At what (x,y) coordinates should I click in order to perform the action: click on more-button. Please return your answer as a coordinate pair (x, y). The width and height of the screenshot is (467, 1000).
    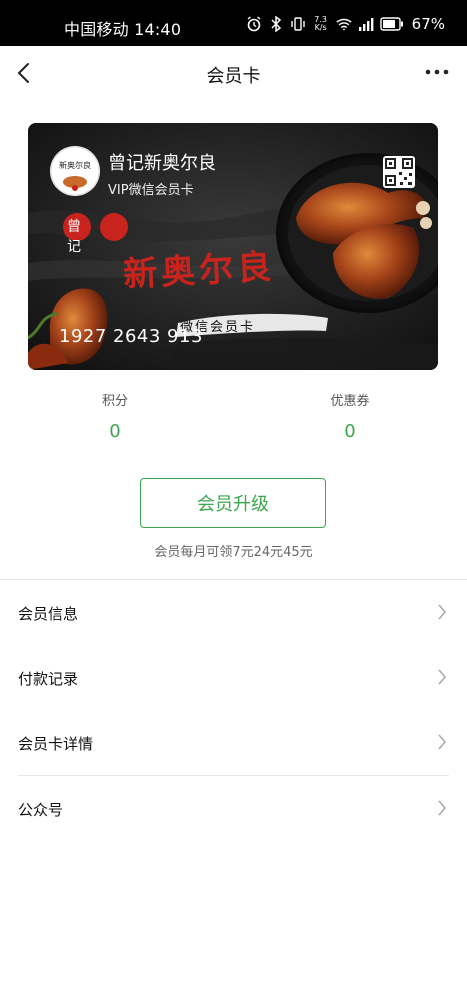
    Looking at the image, I should click on (437, 72).